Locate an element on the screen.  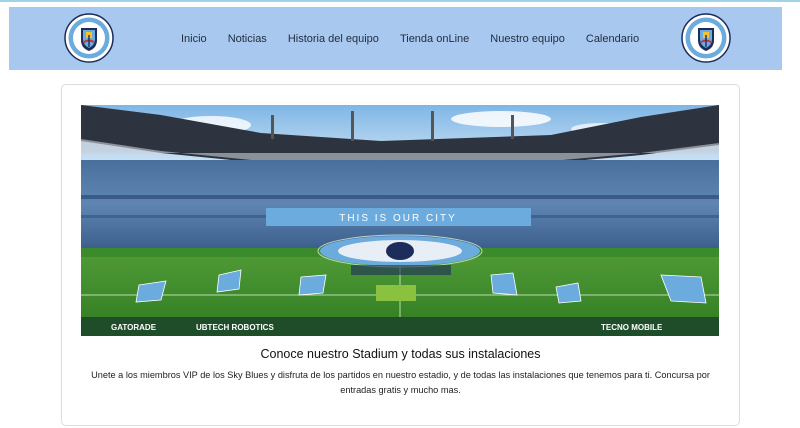
ad-board-text: TECNO MOBILE is located at coordinates (632, 327).